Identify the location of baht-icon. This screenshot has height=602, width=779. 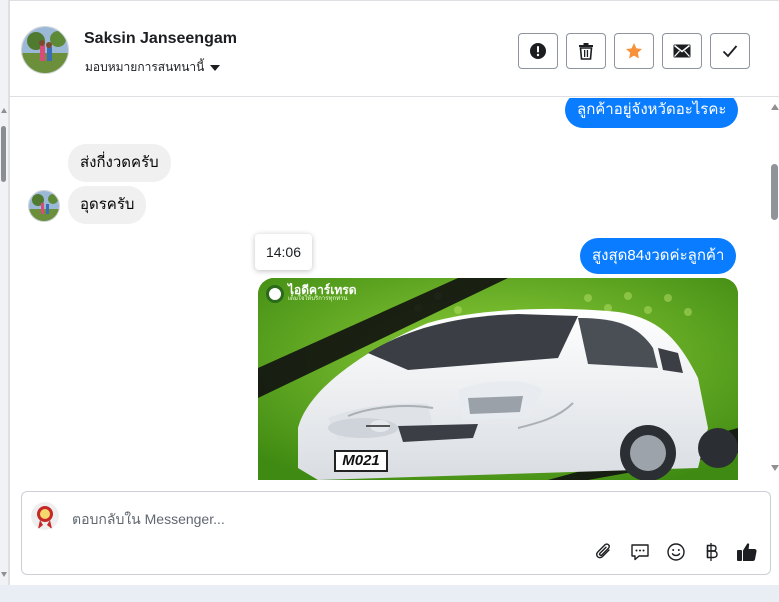
(712, 552).